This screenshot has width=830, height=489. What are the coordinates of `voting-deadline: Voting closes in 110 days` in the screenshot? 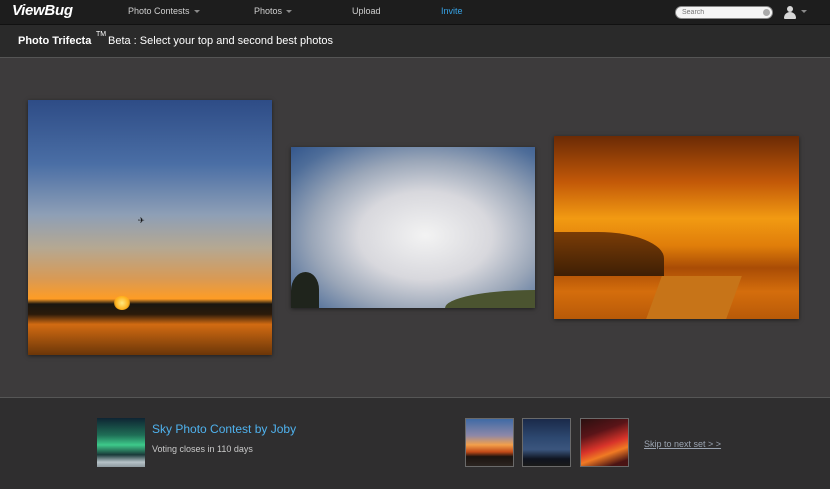 It's located at (202, 449).